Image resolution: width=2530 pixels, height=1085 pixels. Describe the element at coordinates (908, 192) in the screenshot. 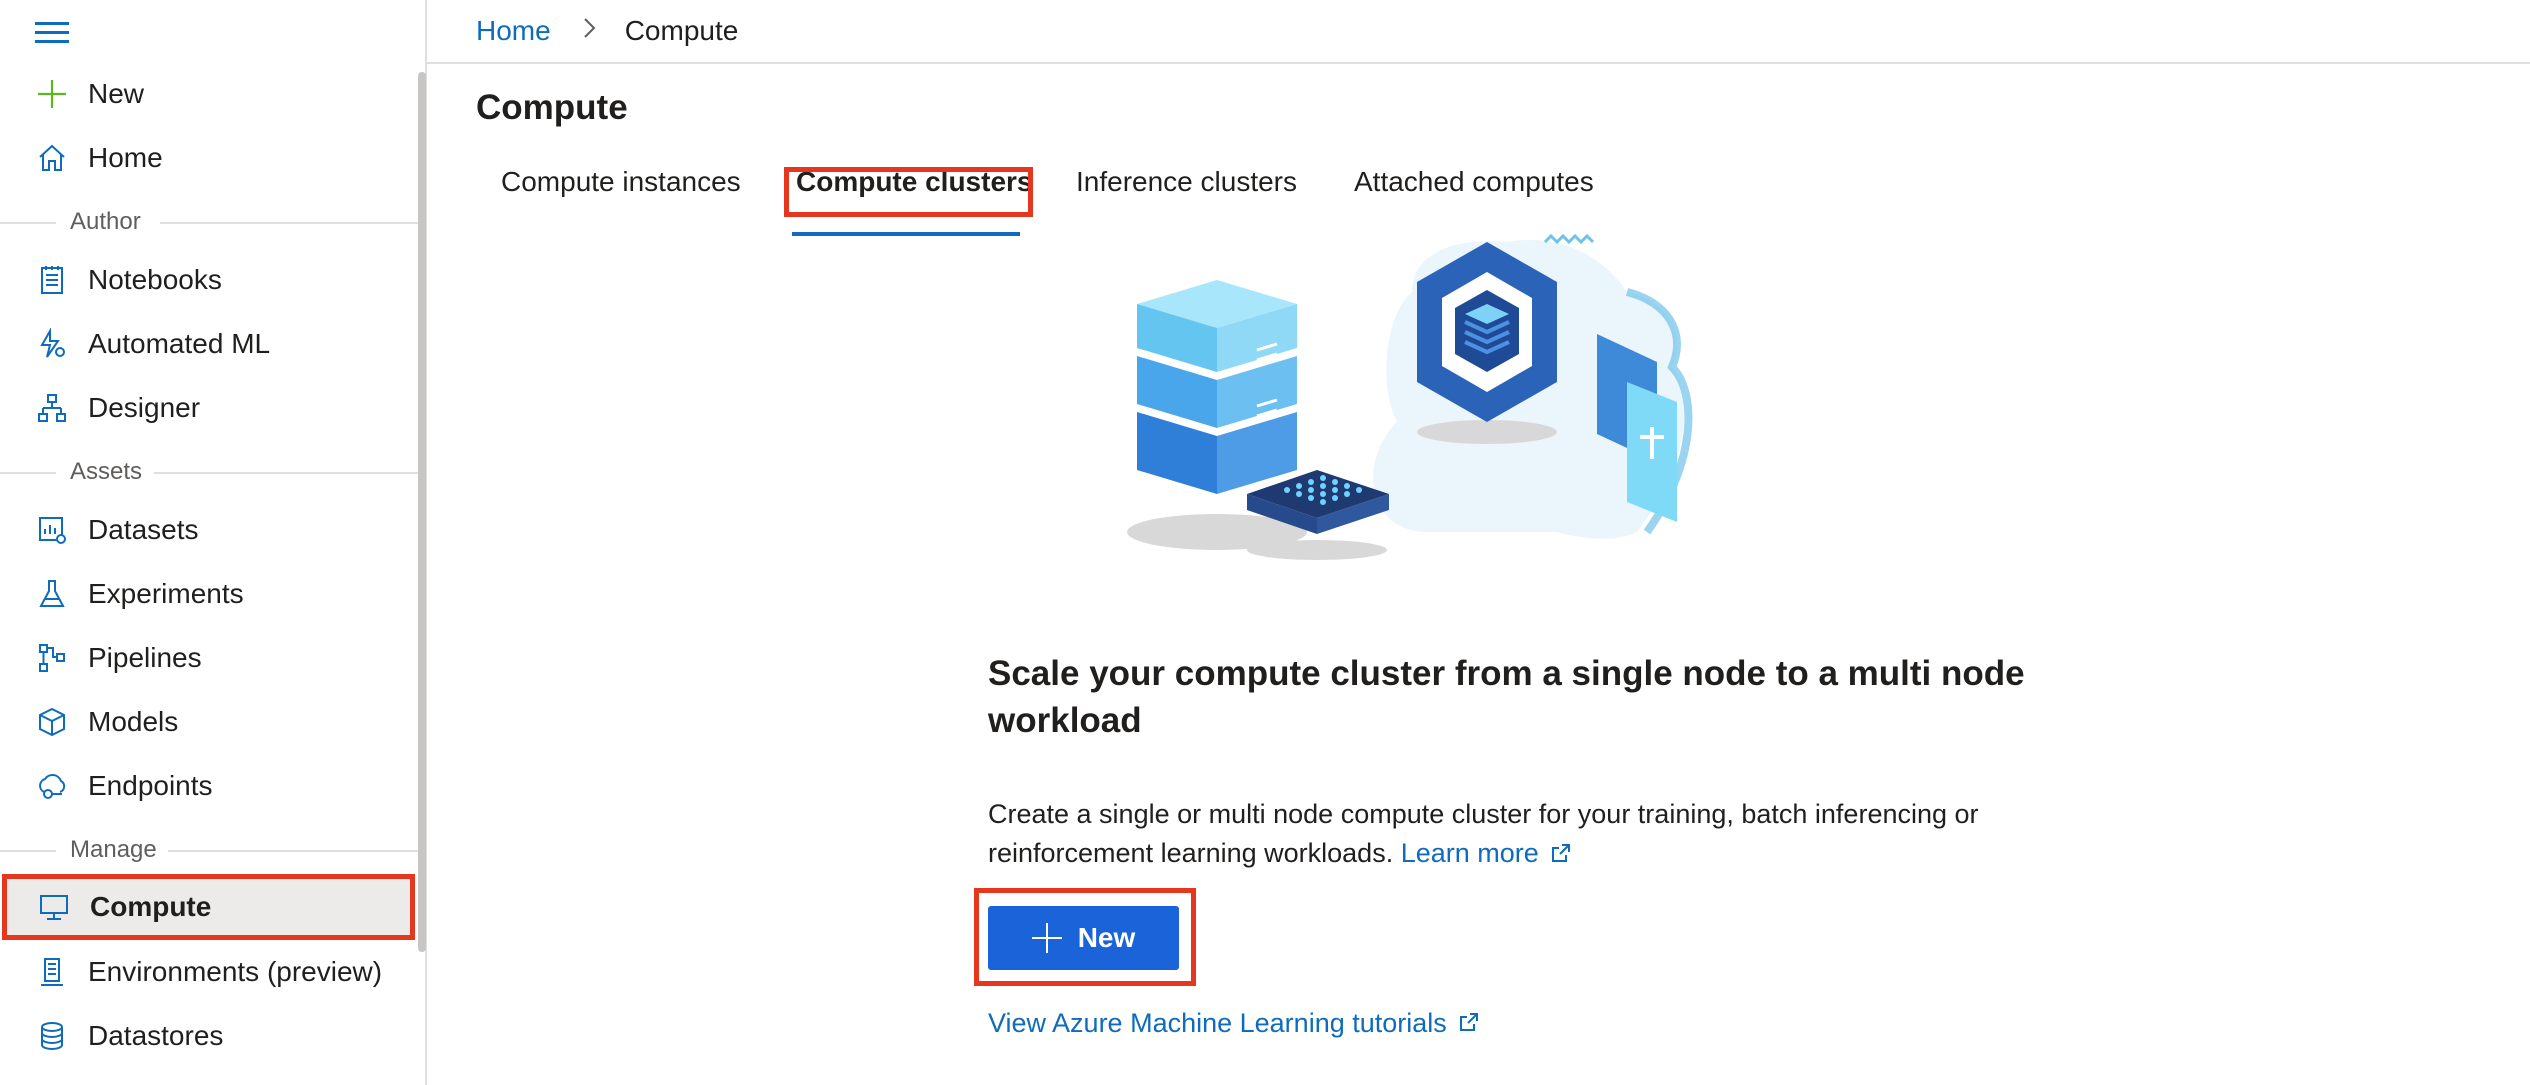

I see `tab-highlight-box` at that location.